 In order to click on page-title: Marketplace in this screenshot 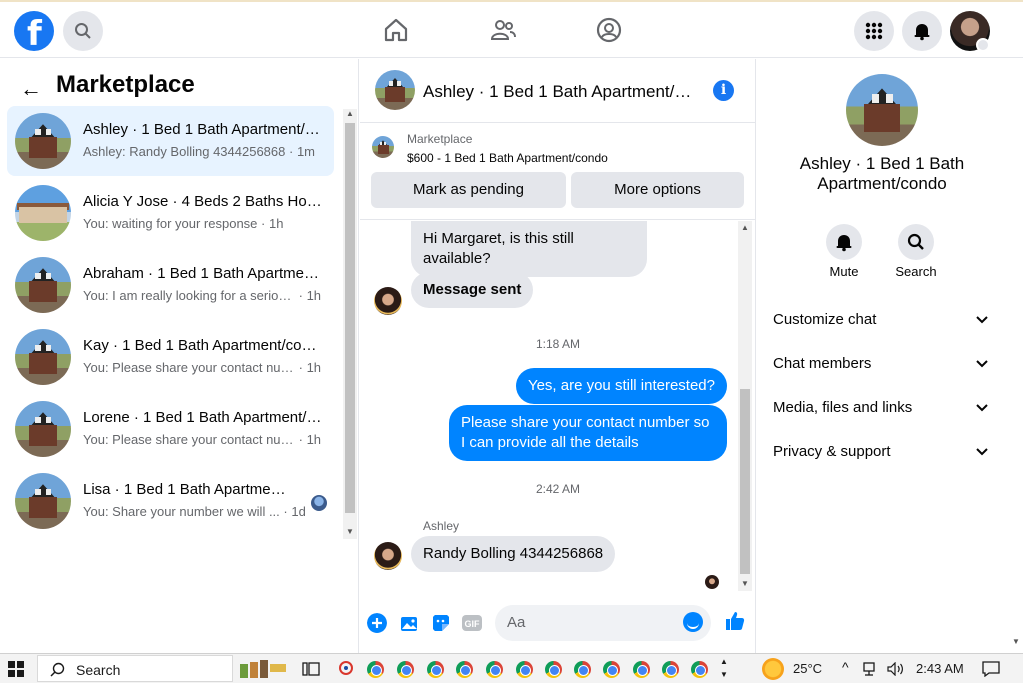, I will do `click(125, 84)`.